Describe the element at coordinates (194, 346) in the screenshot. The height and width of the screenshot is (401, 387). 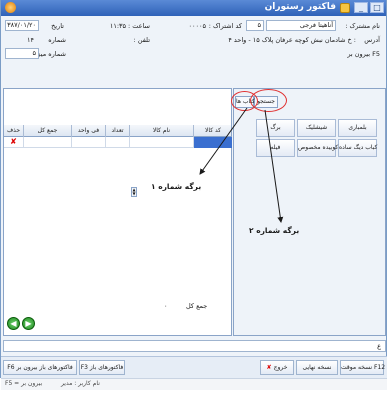
I see `notes-field: ع` at that location.